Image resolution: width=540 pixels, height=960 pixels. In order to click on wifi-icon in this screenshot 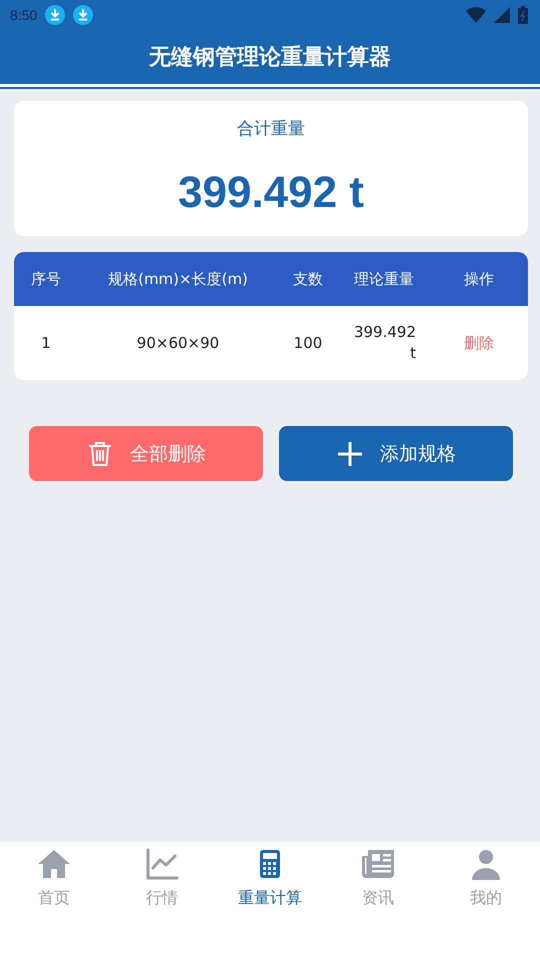, I will do `click(476, 15)`.